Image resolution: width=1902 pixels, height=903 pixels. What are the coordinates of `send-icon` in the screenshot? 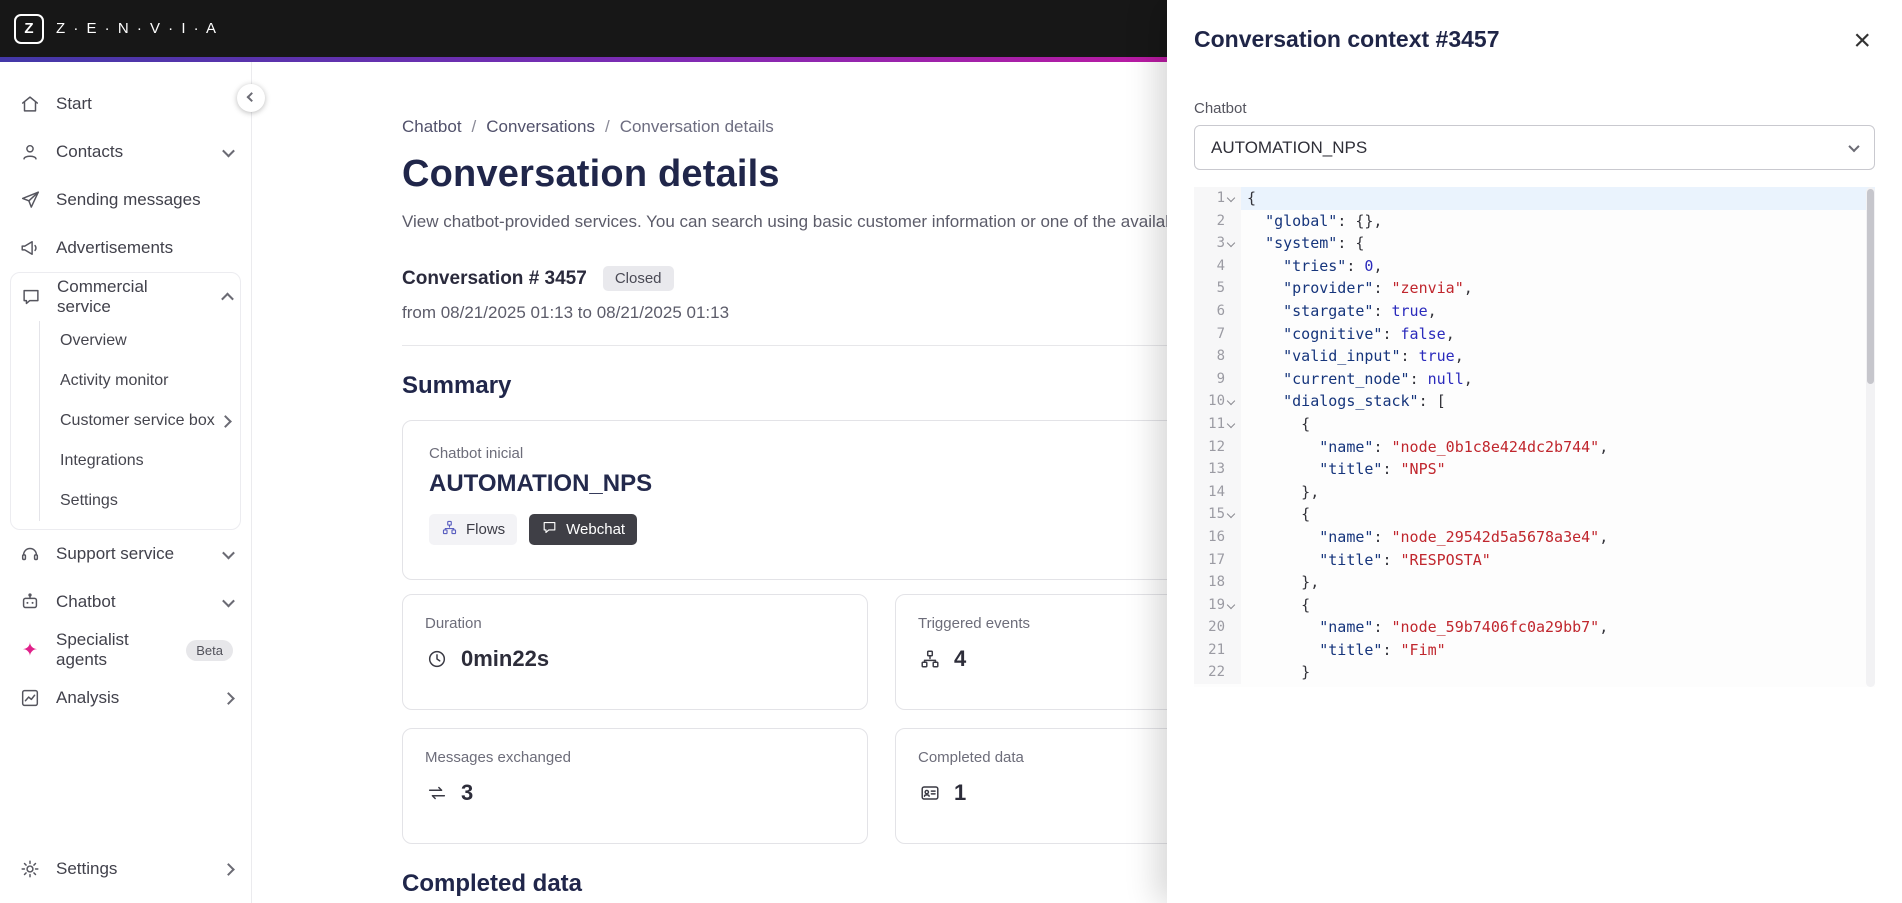 It's located at (30, 200).